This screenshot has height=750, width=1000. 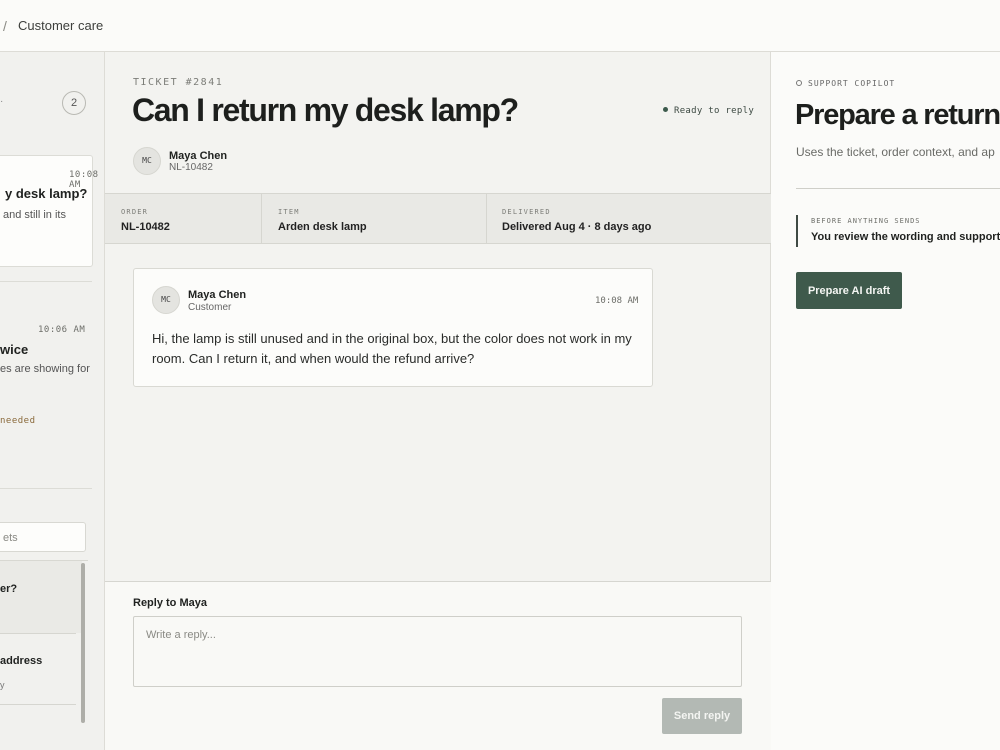 I want to click on copilot-title: Prepare a return, so click(x=897, y=115).